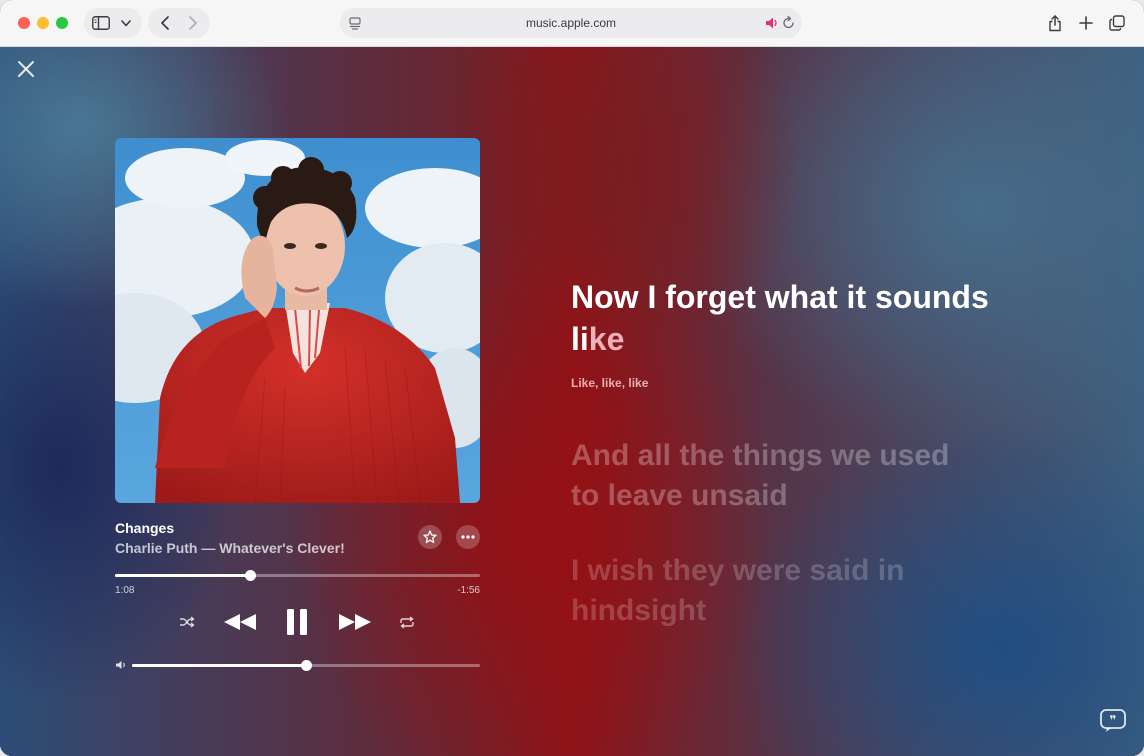 The image size is (1144, 756). Describe the element at coordinates (230, 548) in the screenshot. I see `artist-album-link: Charlie Puth — Whatever's Clever!` at that location.